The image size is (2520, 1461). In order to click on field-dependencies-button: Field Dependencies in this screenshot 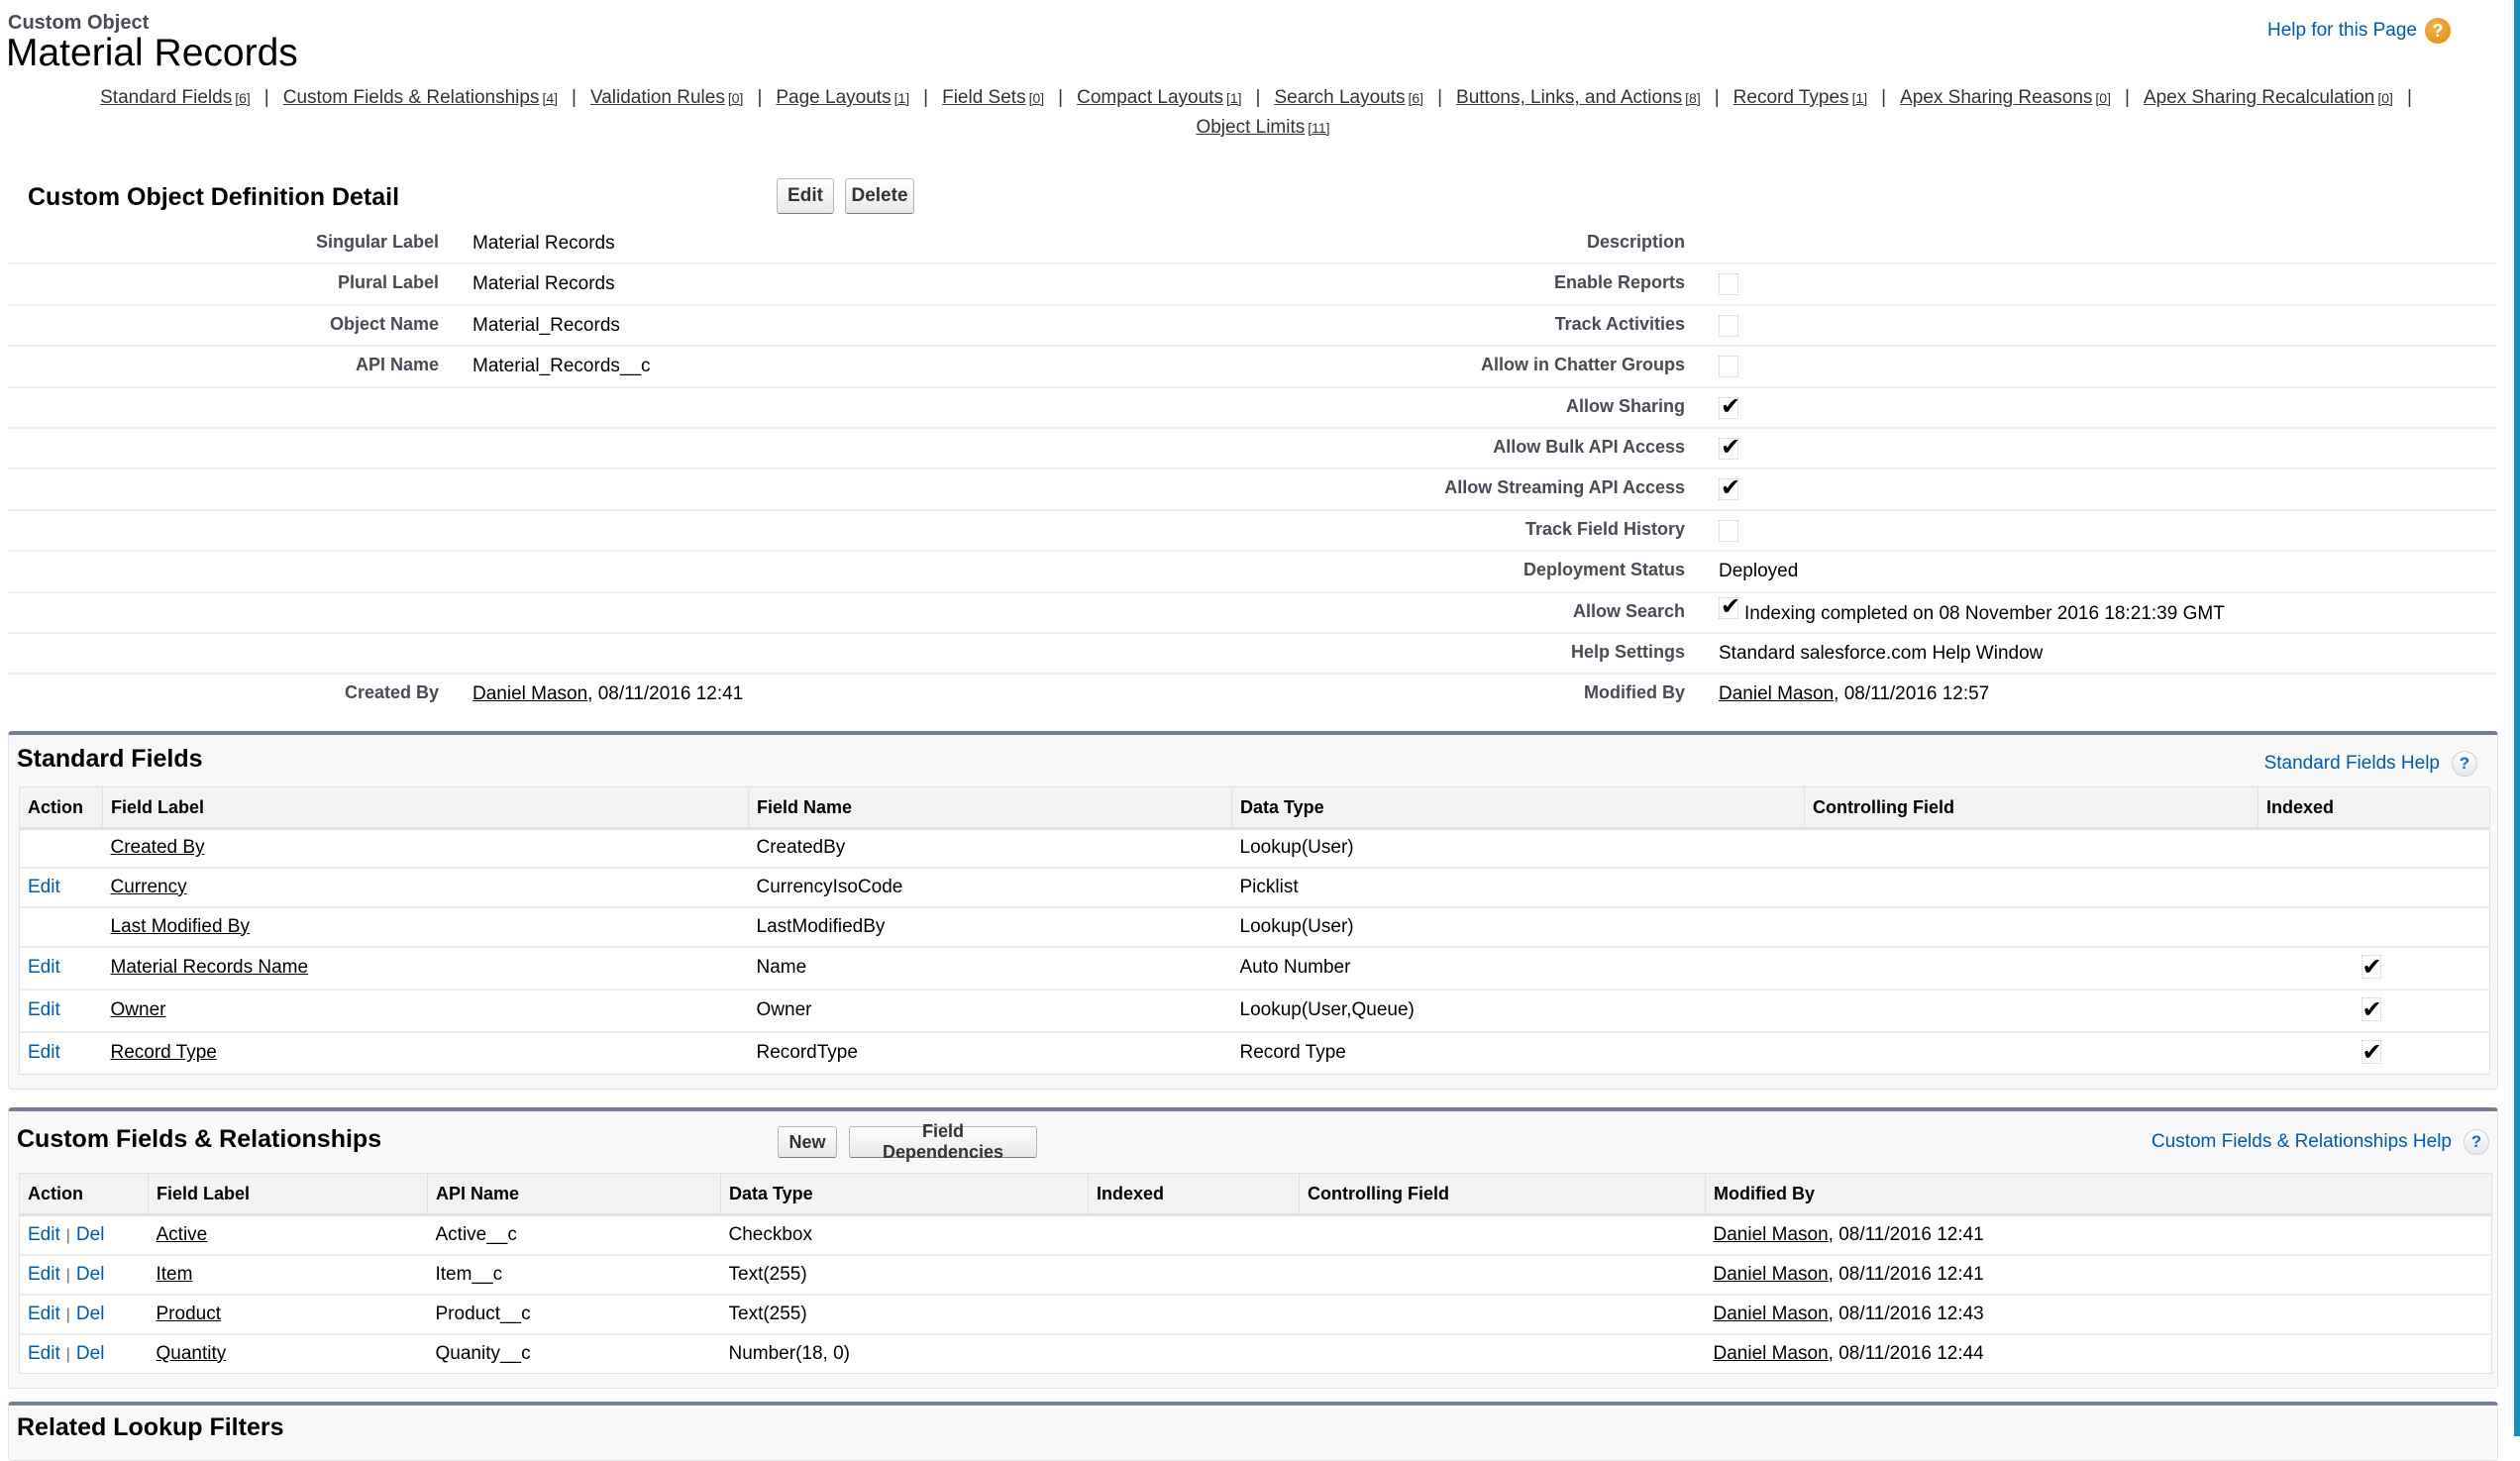, I will do `click(943, 1141)`.